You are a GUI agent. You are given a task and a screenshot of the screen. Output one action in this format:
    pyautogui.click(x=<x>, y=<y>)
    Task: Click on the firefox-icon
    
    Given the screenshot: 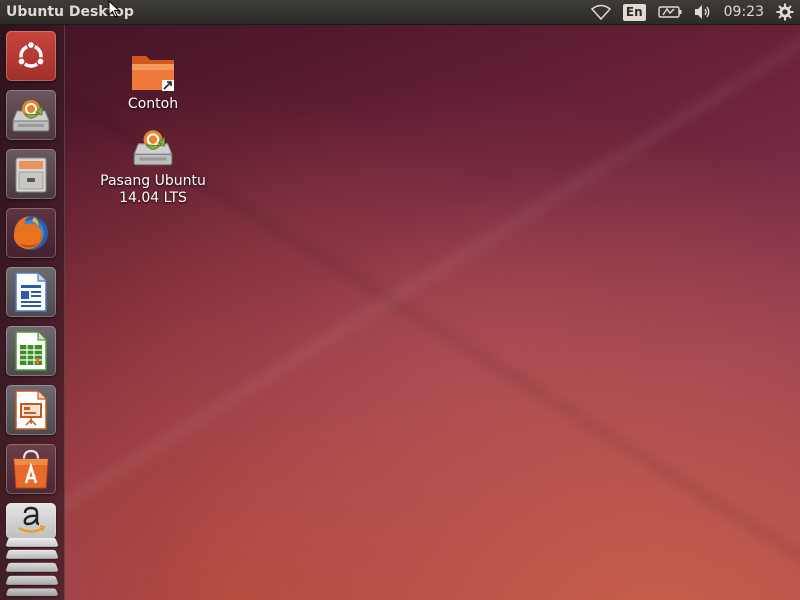 What is the action you would take?
    pyautogui.click(x=30, y=233)
    